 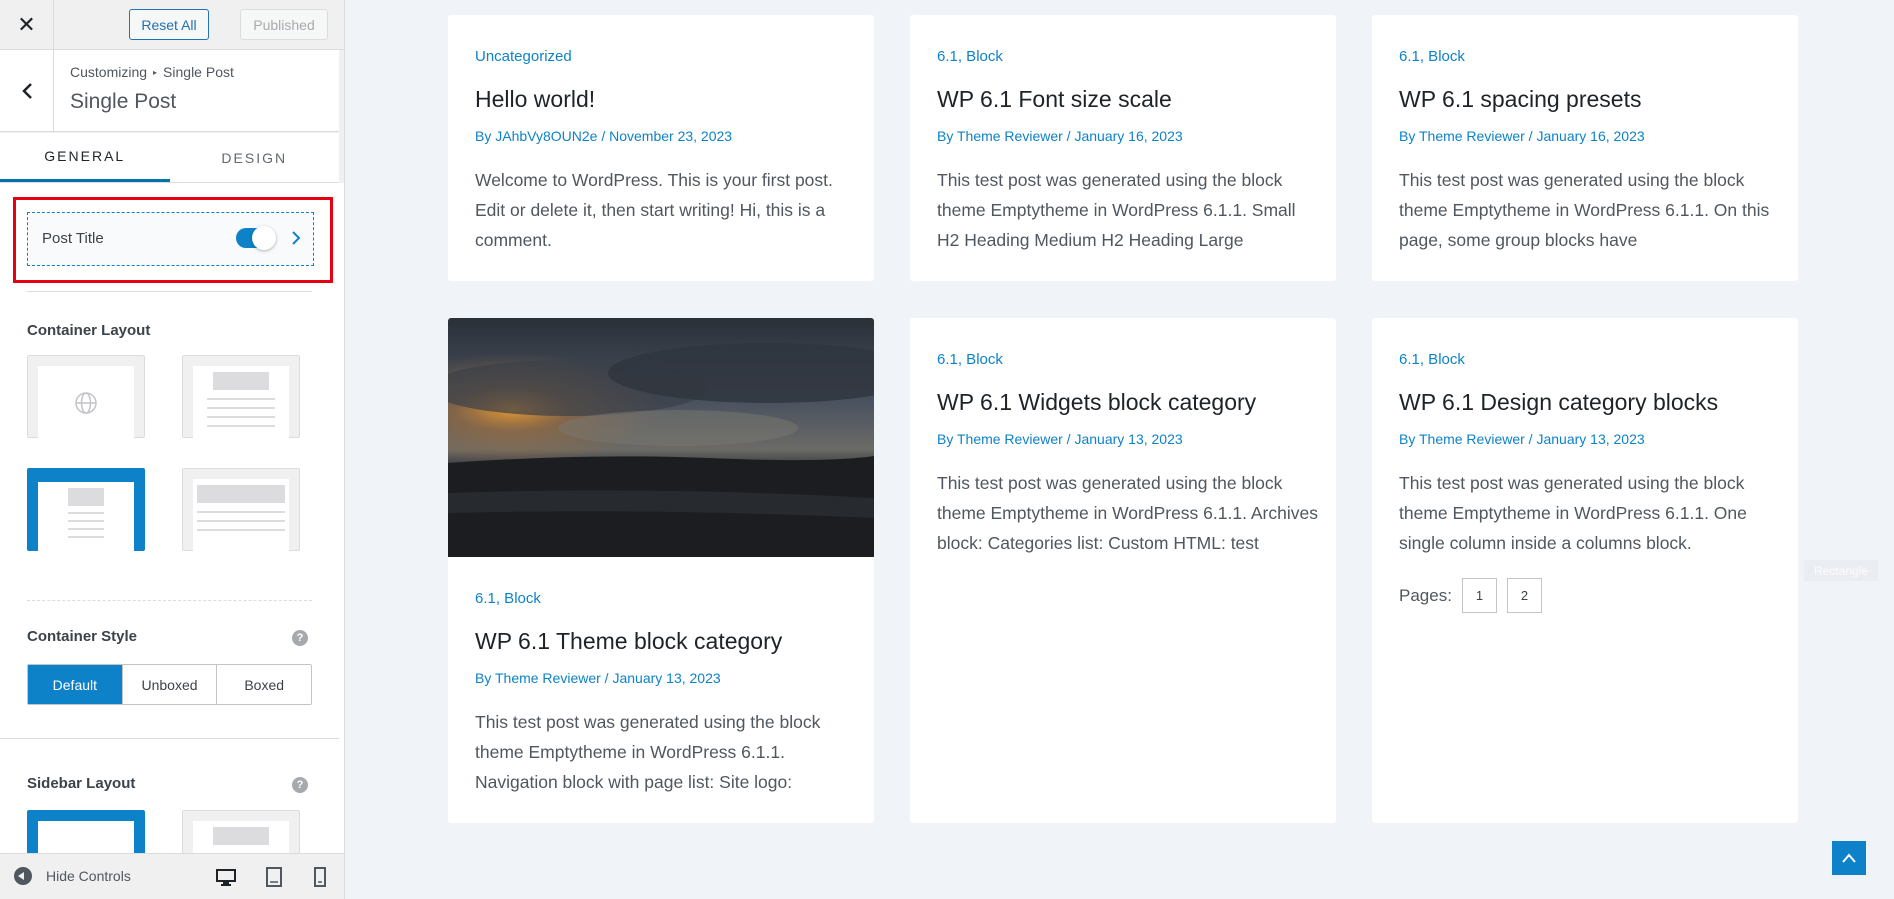 What do you see at coordinates (169, 24) in the screenshot?
I see `reset-all-button: Reset All` at bounding box center [169, 24].